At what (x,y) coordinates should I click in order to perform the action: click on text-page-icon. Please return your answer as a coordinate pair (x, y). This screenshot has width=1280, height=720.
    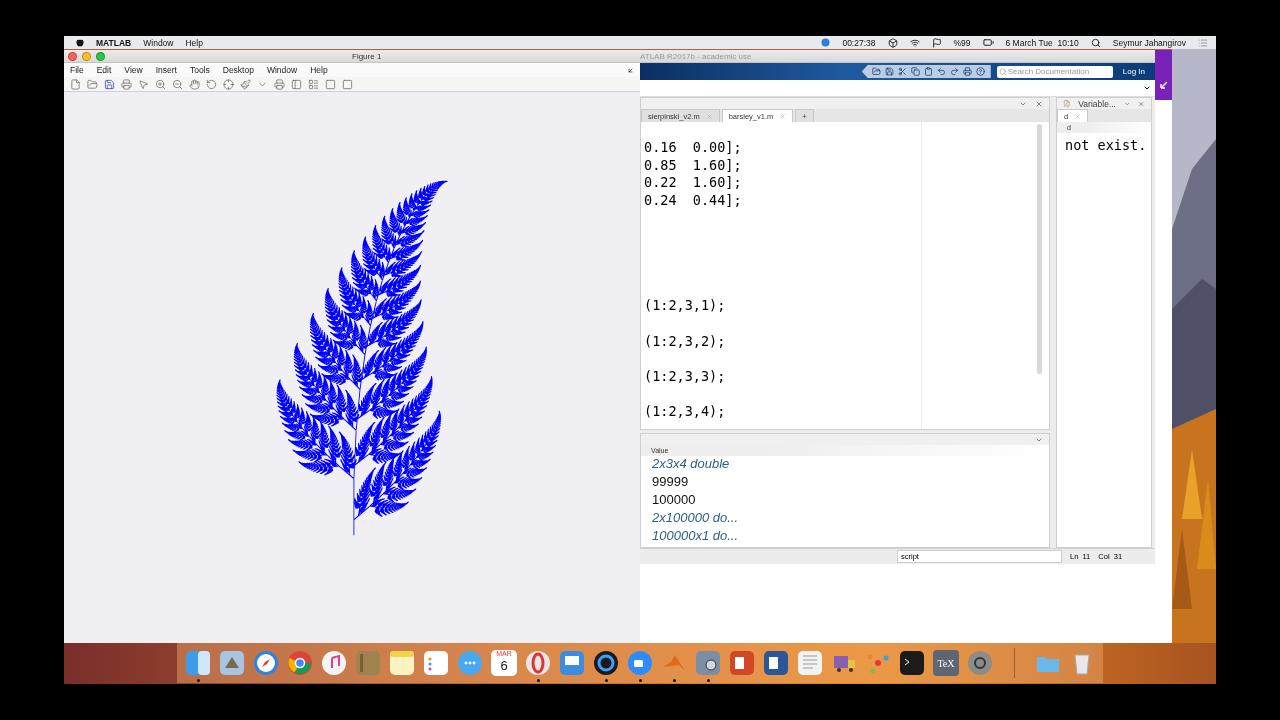
    Looking at the image, I should click on (810, 663).